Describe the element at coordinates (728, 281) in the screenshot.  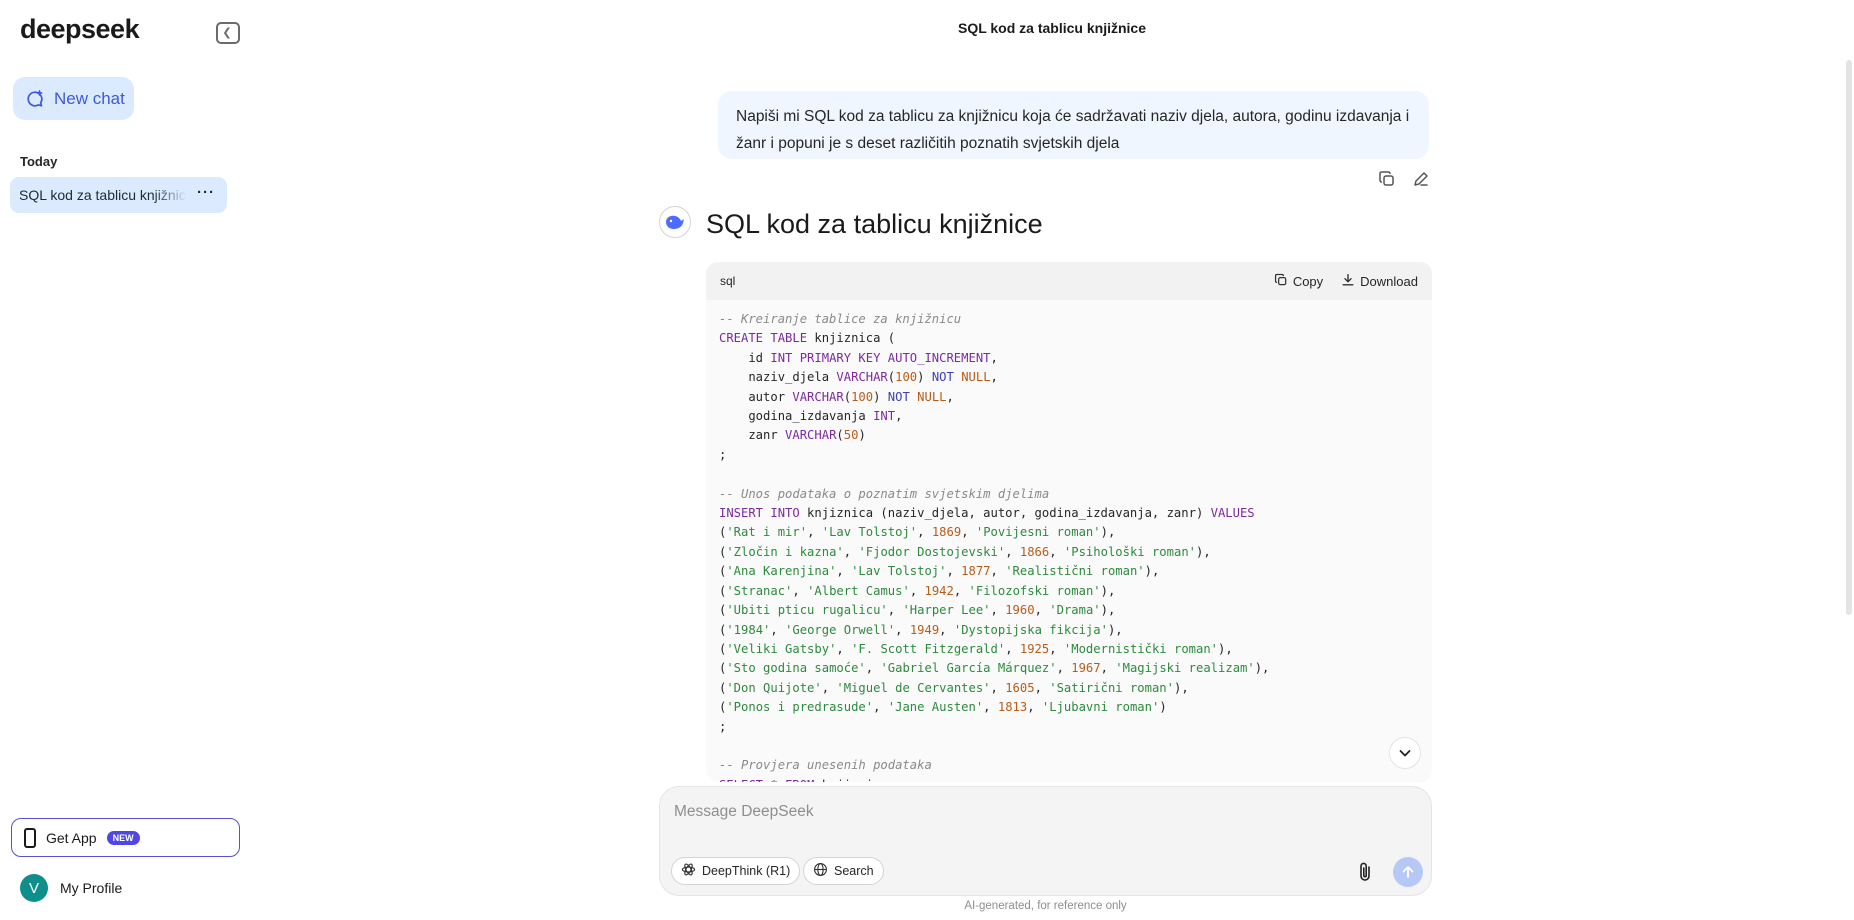
I see `code-language: sql` at that location.